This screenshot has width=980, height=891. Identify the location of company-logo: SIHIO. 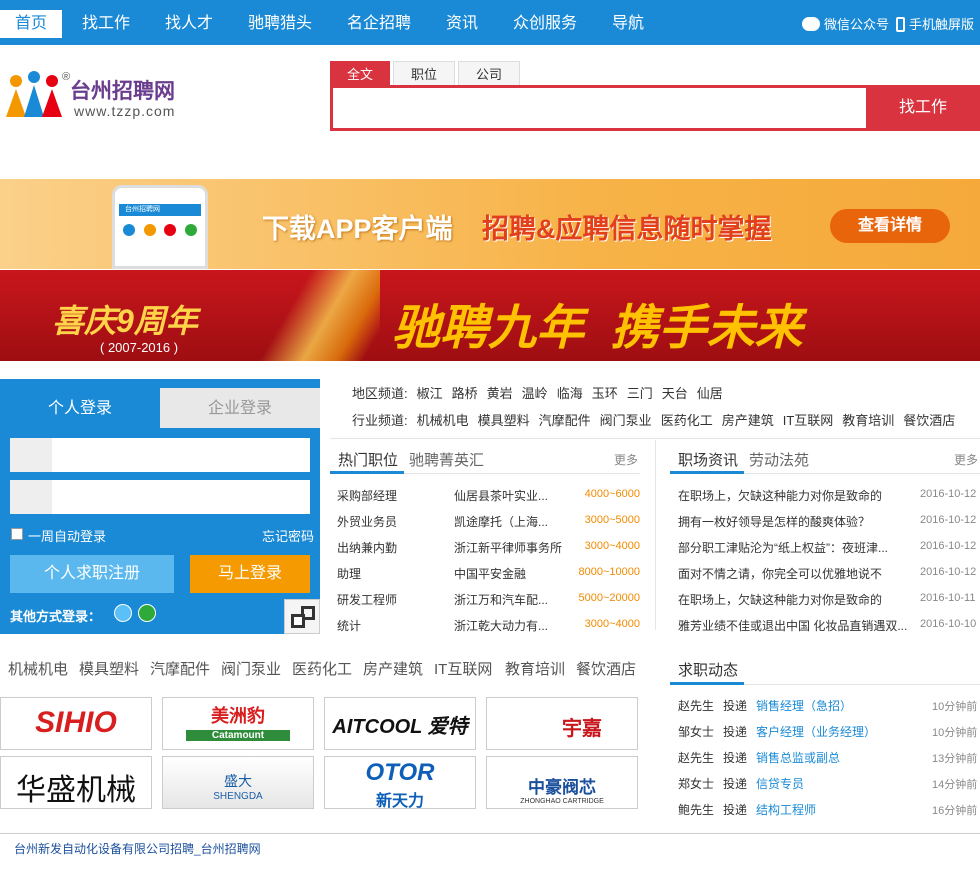
(76, 723).